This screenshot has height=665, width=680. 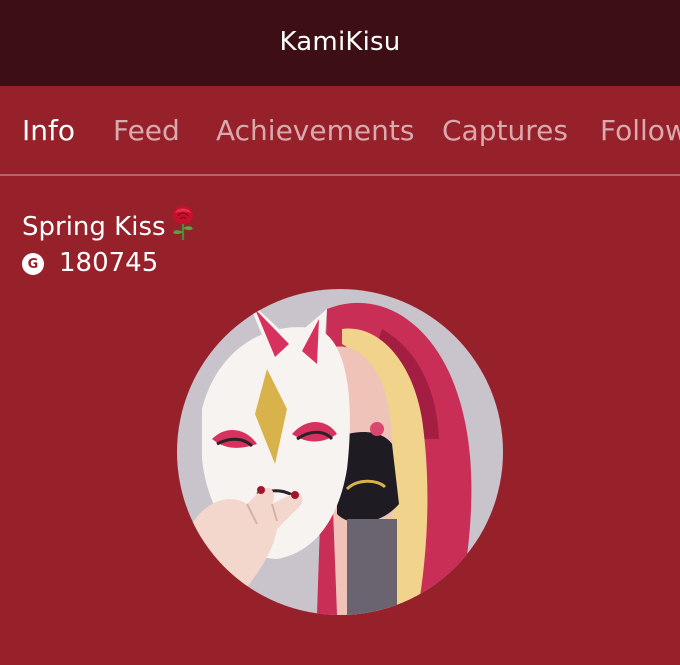 I want to click on gamertag-title: KamiKisu, so click(x=340, y=42).